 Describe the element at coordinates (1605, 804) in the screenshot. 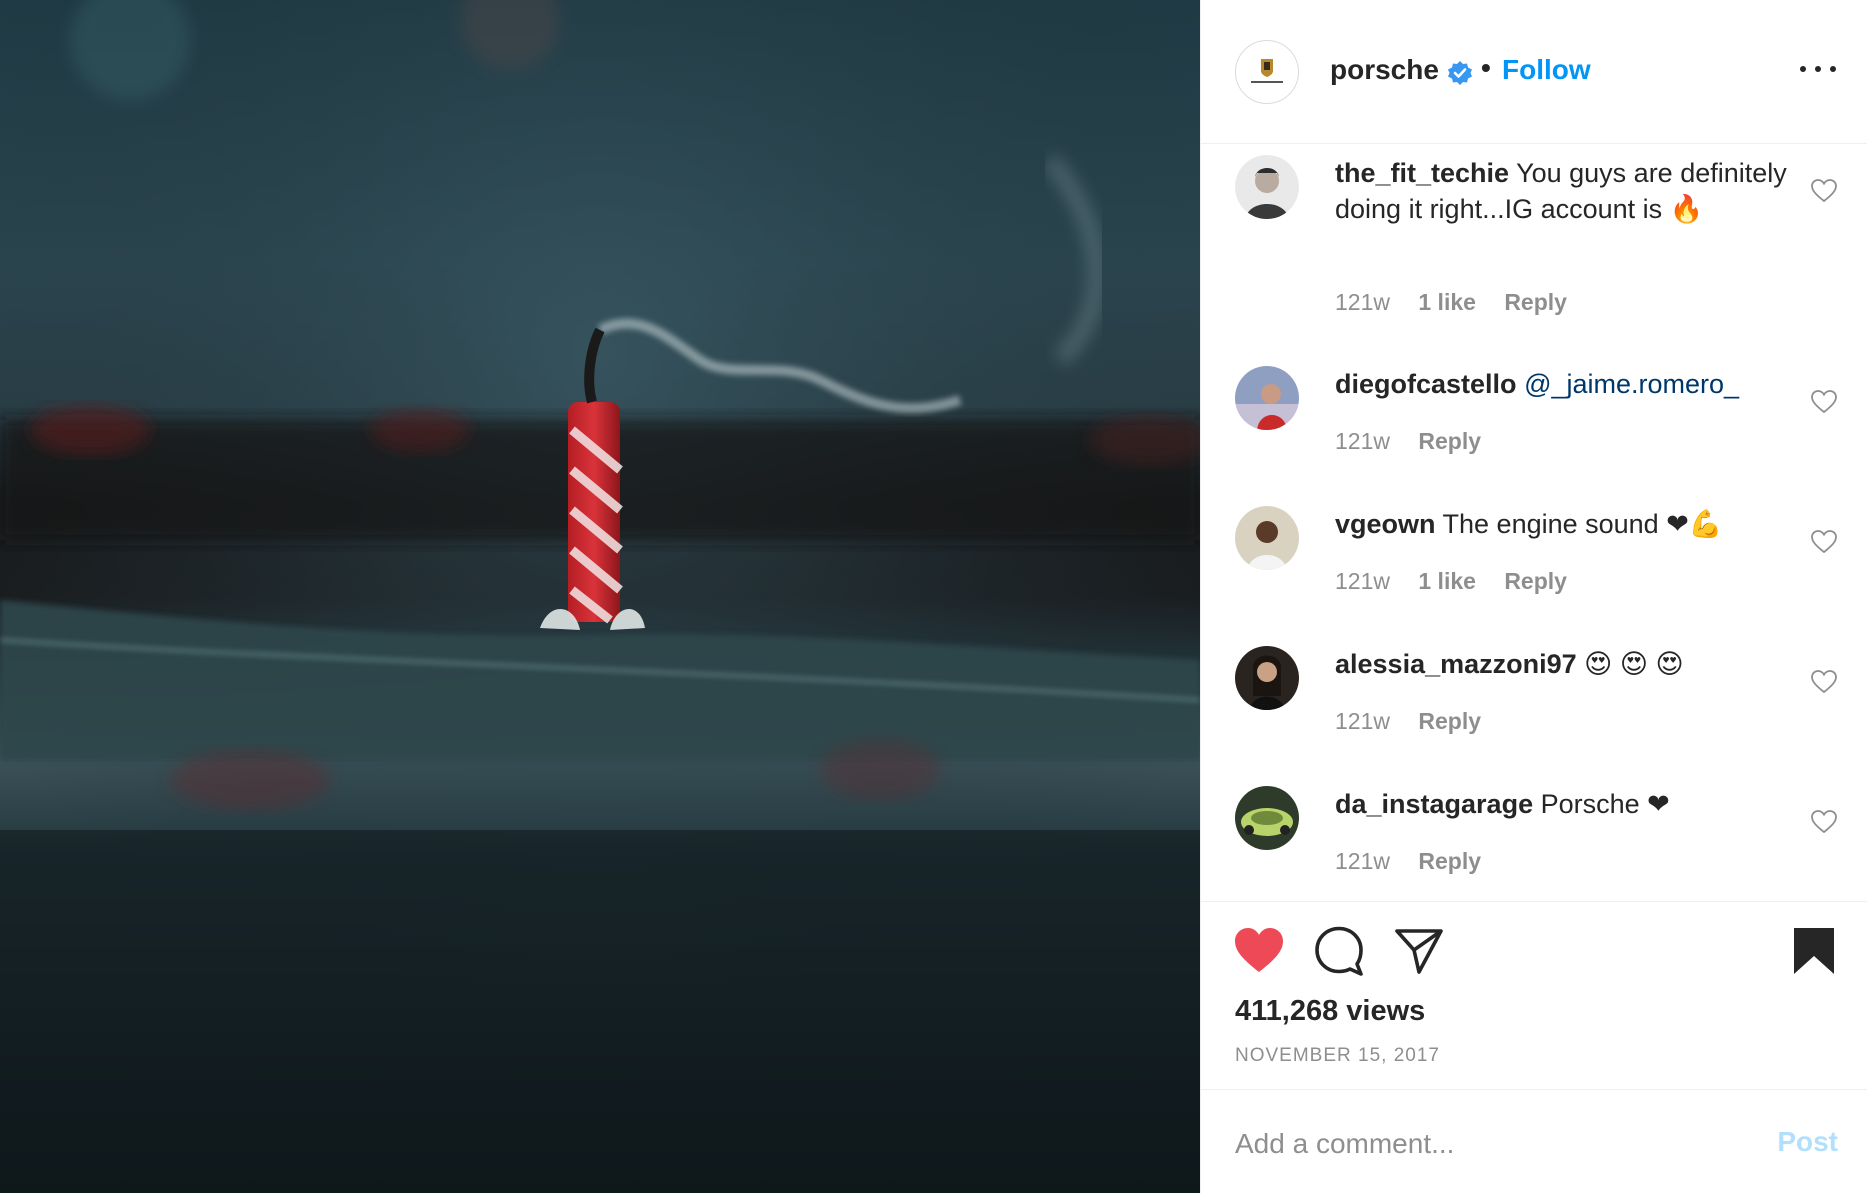

I see `comment-text: Porsche ❤` at that location.